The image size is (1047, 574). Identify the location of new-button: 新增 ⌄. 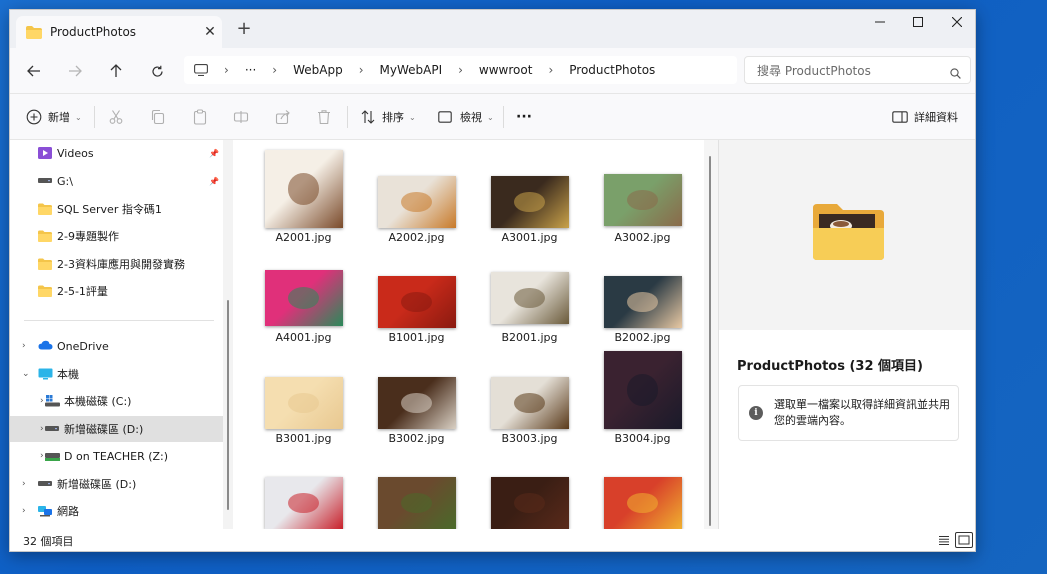
(54, 117).